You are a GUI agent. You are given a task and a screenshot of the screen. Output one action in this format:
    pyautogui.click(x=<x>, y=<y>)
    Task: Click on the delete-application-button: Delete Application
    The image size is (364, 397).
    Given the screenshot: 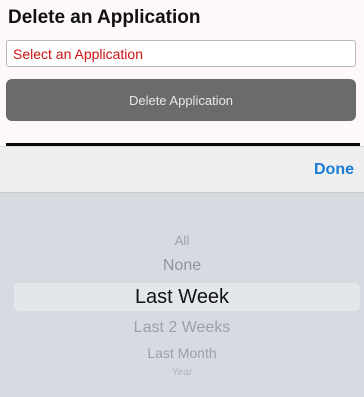 What is the action you would take?
    pyautogui.click(x=181, y=100)
    